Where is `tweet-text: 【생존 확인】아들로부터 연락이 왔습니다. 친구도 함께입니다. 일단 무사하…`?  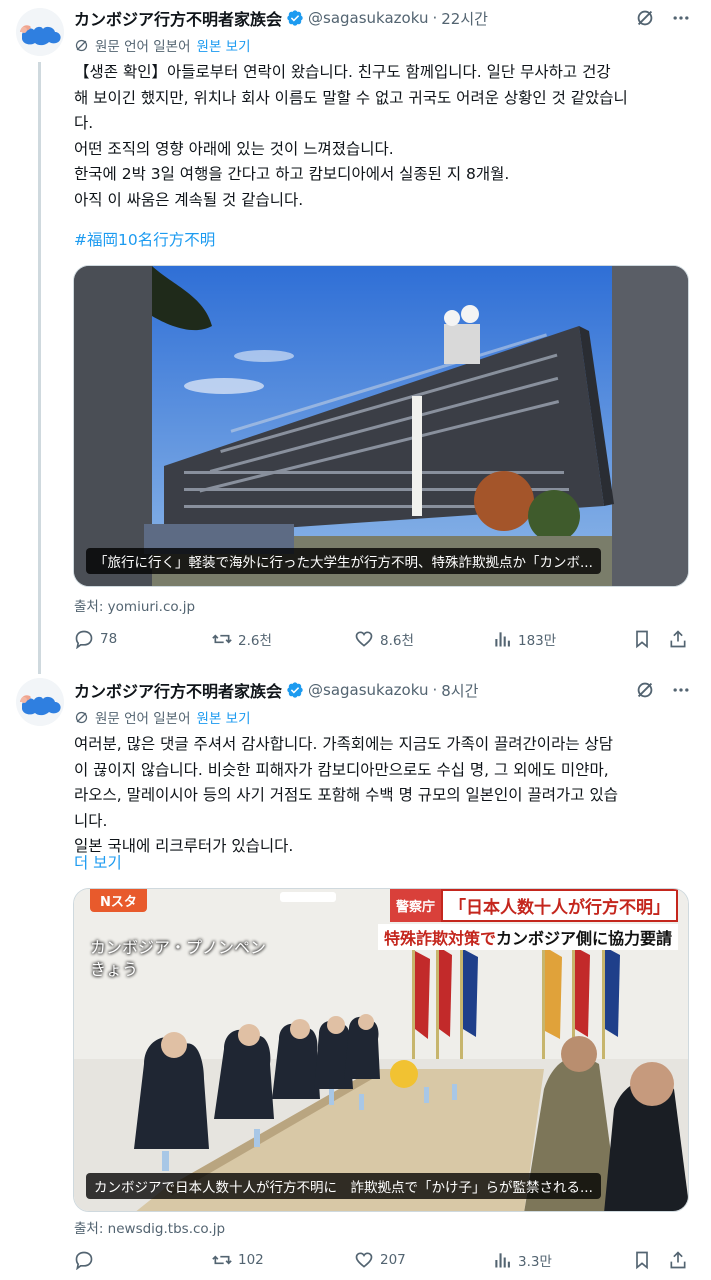 tweet-text: 【생존 확인】아들로부터 연락이 왔습니다. 친구도 함께입니다. 일단 무사하… is located at coordinates (384, 136).